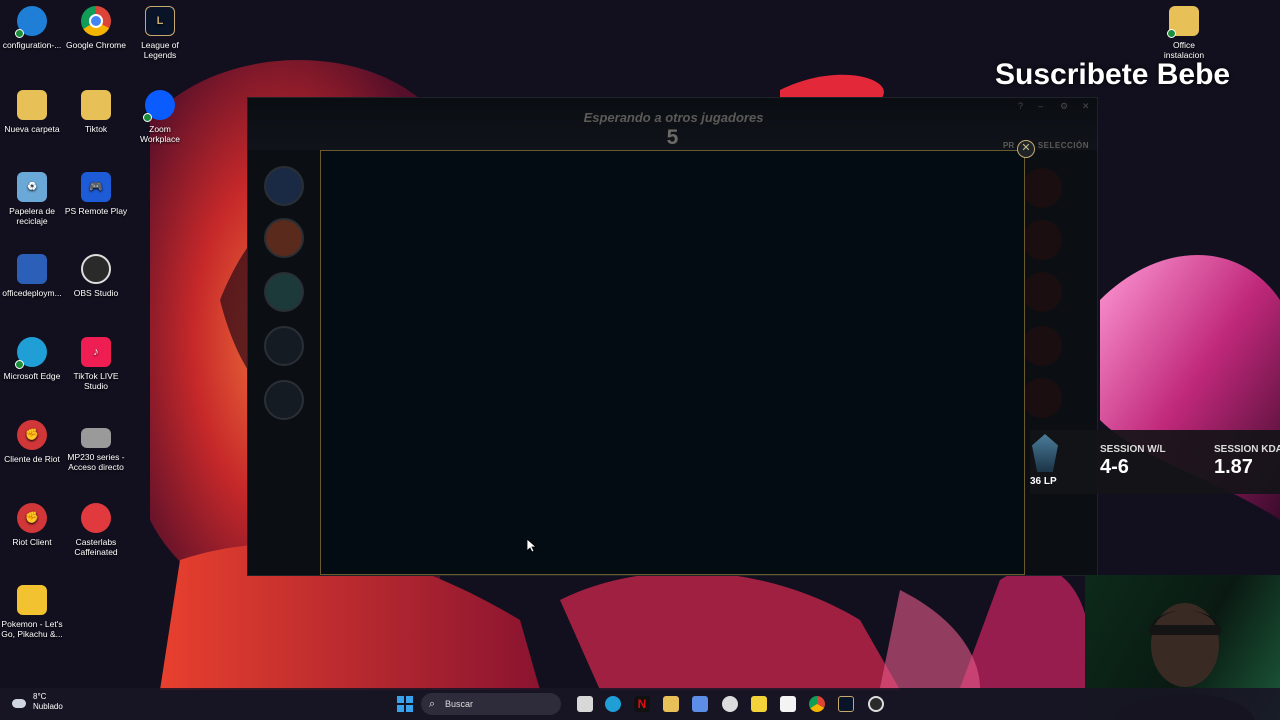 This screenshot has height=720, width=1280. What do you see at coordinates (1009, 145) in the screenshot?
I see `selection-prefix: PR` at bounding box center [1009, 145].